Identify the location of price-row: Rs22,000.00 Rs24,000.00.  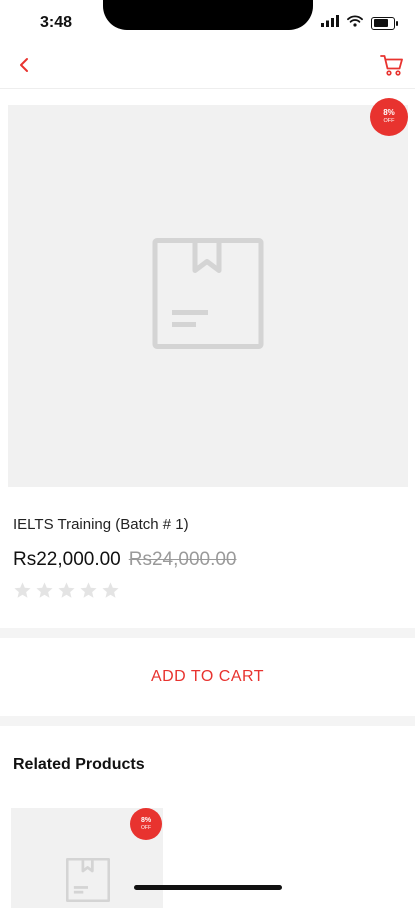
(208, 560).